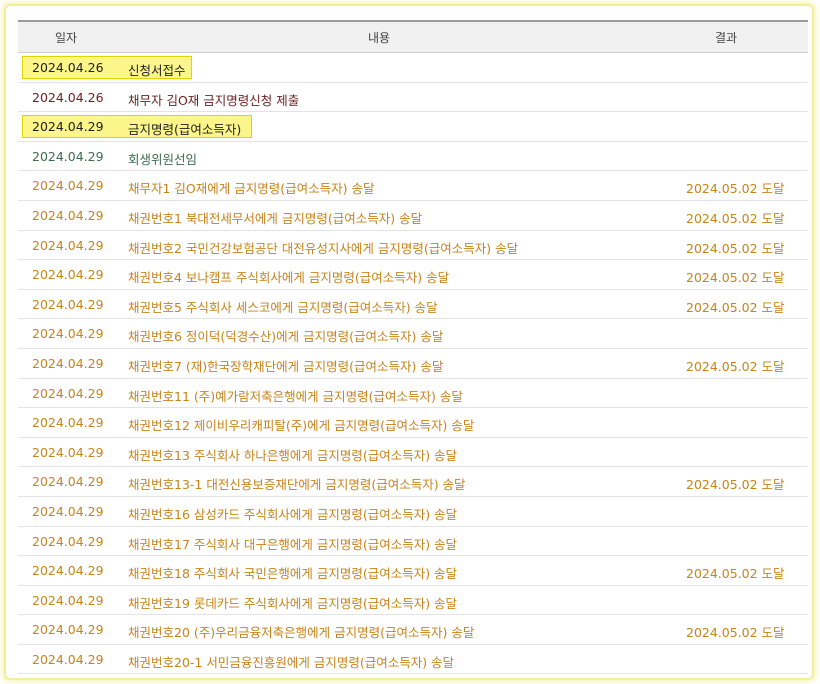 This screenshot has height=684, width=820. What do you see at coordinates (413, 36) in the screenshot?
I see `table-header: 일자 내용 결과` at bounding box center [413, 36].